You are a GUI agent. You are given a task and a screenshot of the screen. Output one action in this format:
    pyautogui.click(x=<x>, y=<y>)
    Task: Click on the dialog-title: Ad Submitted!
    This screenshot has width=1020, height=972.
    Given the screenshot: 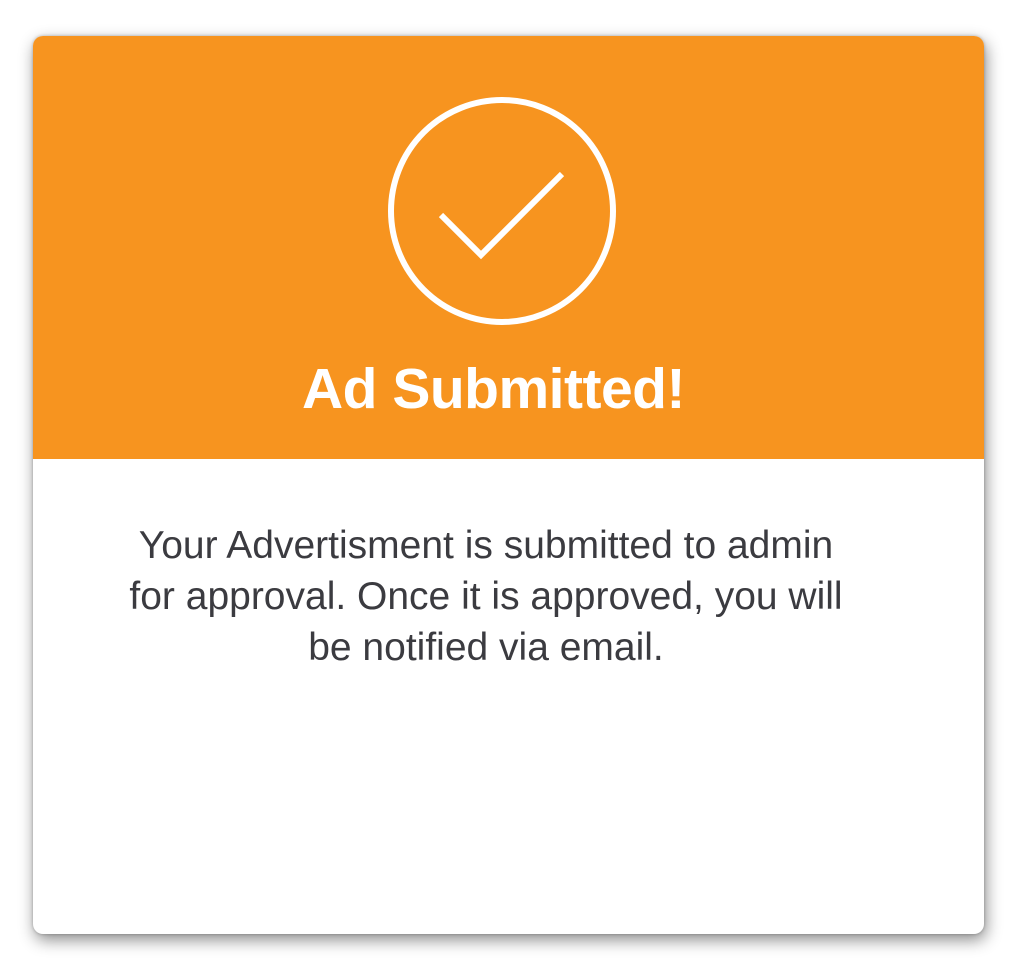 What is the action you would take?
    pyautogui.click(x=493, y=389)
    